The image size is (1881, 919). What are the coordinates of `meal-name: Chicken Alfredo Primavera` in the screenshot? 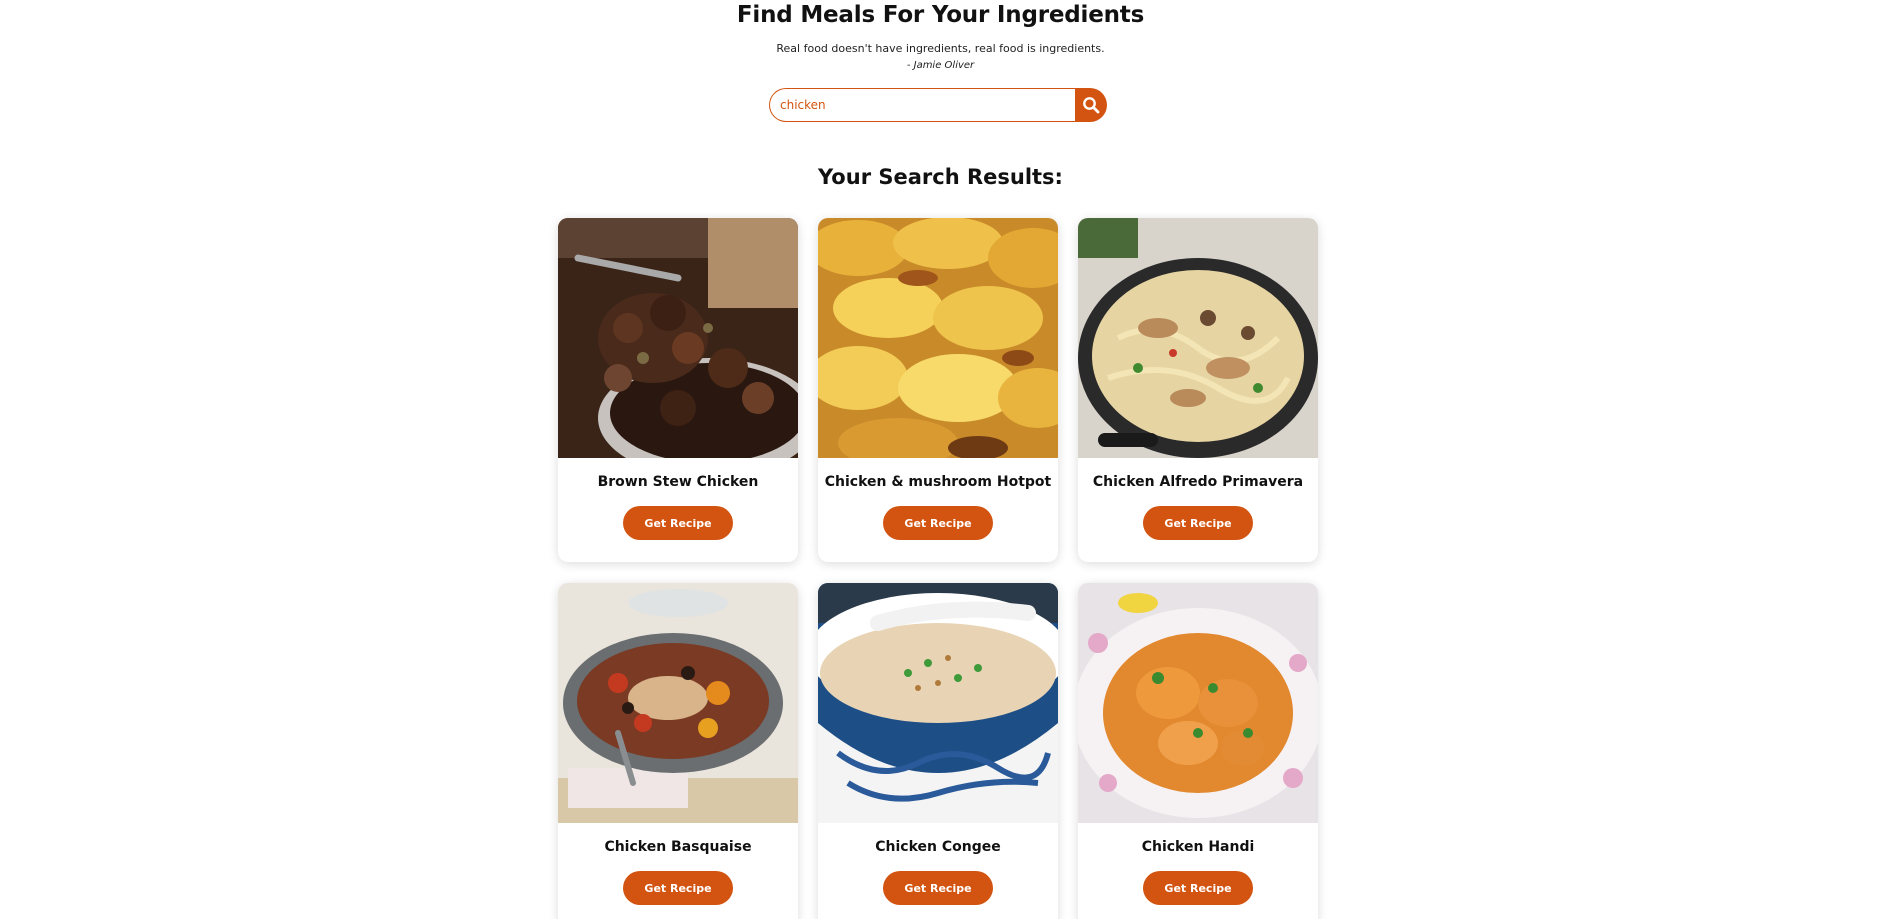 It's located at (1198, 482).